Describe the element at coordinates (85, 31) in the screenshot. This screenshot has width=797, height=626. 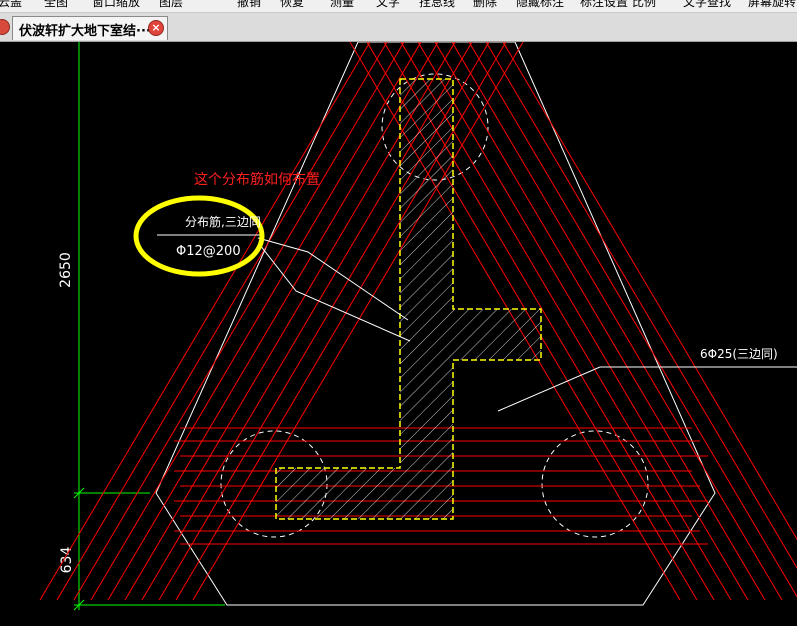
I see `tab-title: 伏波轩扩大地下室结···` at that location.